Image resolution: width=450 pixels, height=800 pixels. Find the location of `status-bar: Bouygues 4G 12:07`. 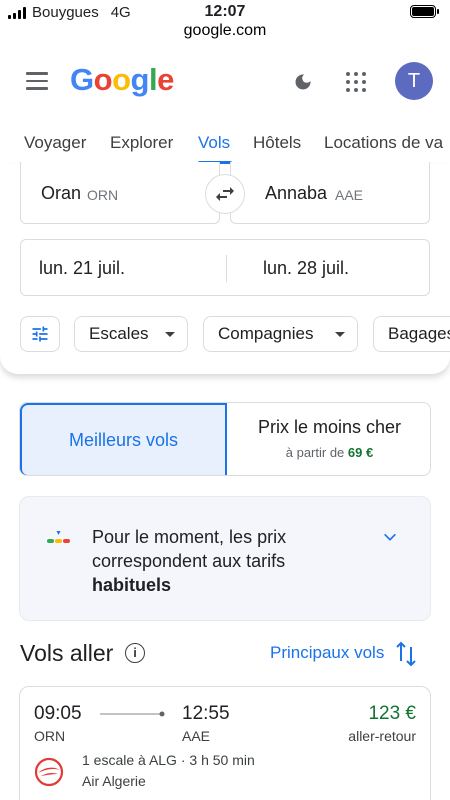

status-bar: Bouygues 4G 12:07 is located at coordinates (225, 11).